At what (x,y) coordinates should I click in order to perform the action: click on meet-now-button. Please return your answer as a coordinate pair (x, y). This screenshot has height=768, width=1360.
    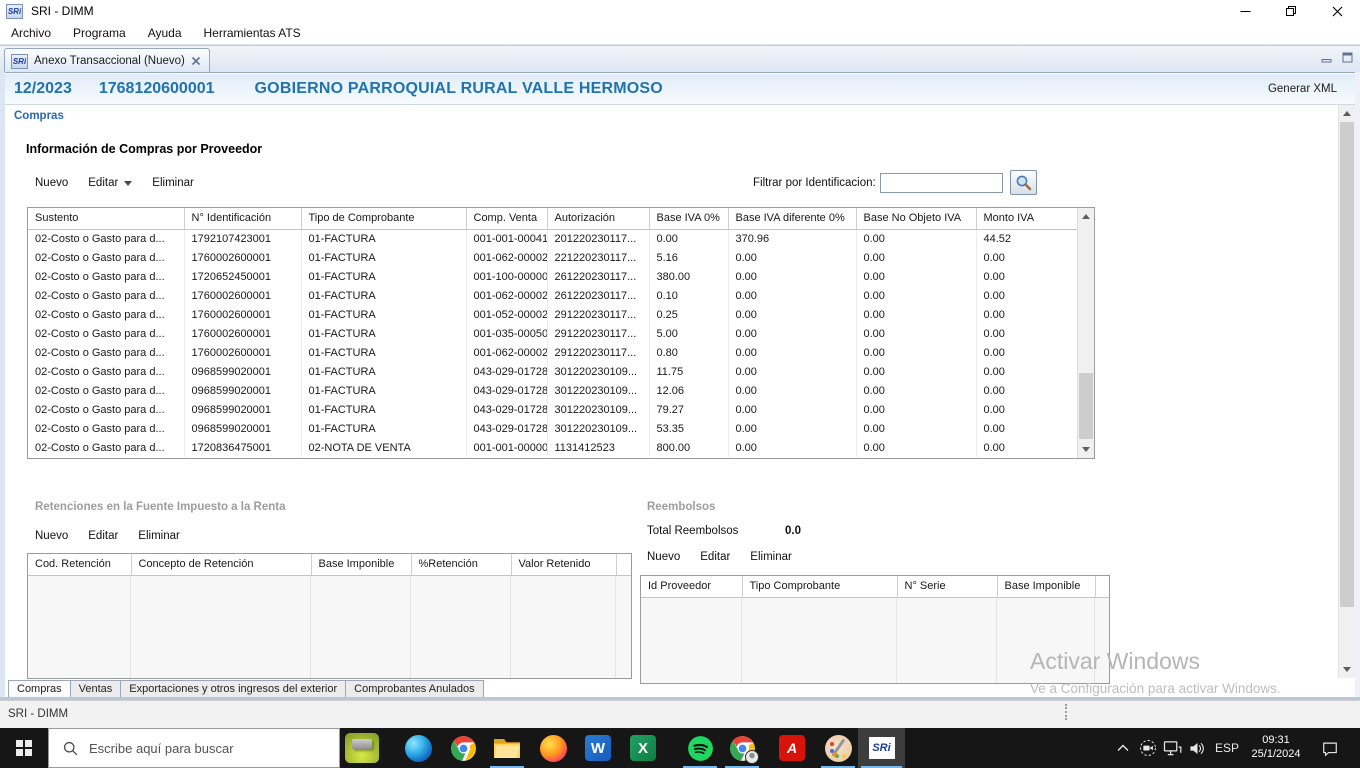
    Looking at the image, I should click on (1148, 748).